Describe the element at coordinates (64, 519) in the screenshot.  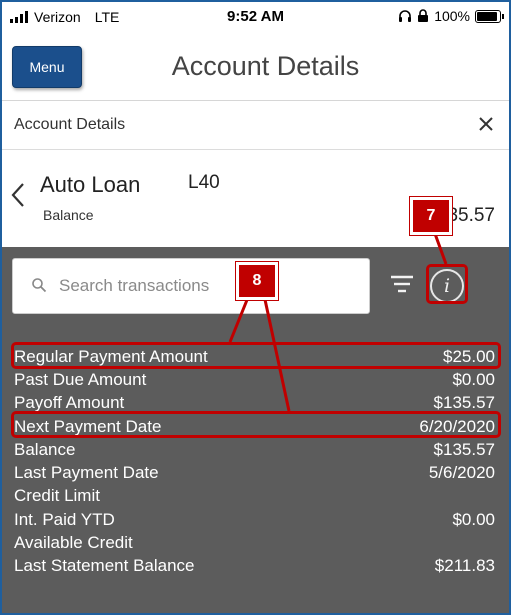
I see `detail-label: Int. Paid YTD` at that location.